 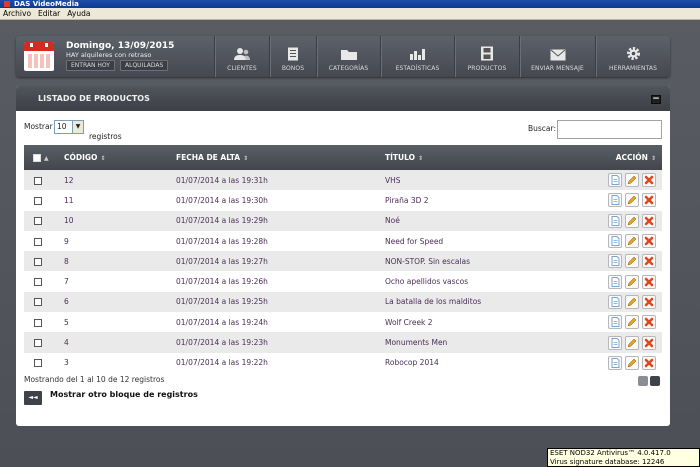 I want to click on nav-label: BONOS, so click(x=293, y=68).